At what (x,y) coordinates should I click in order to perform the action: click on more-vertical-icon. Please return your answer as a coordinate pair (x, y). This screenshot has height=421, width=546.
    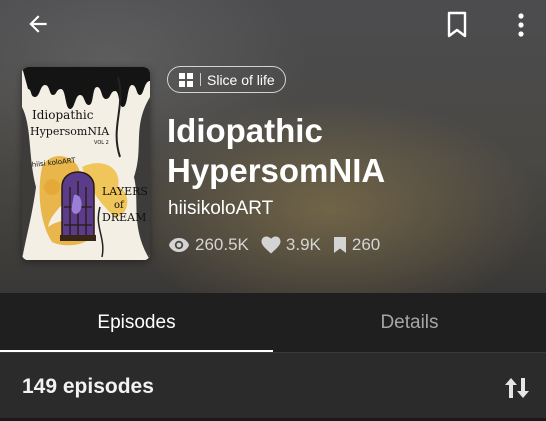
    Looking at the image, I should click on (521, 25).